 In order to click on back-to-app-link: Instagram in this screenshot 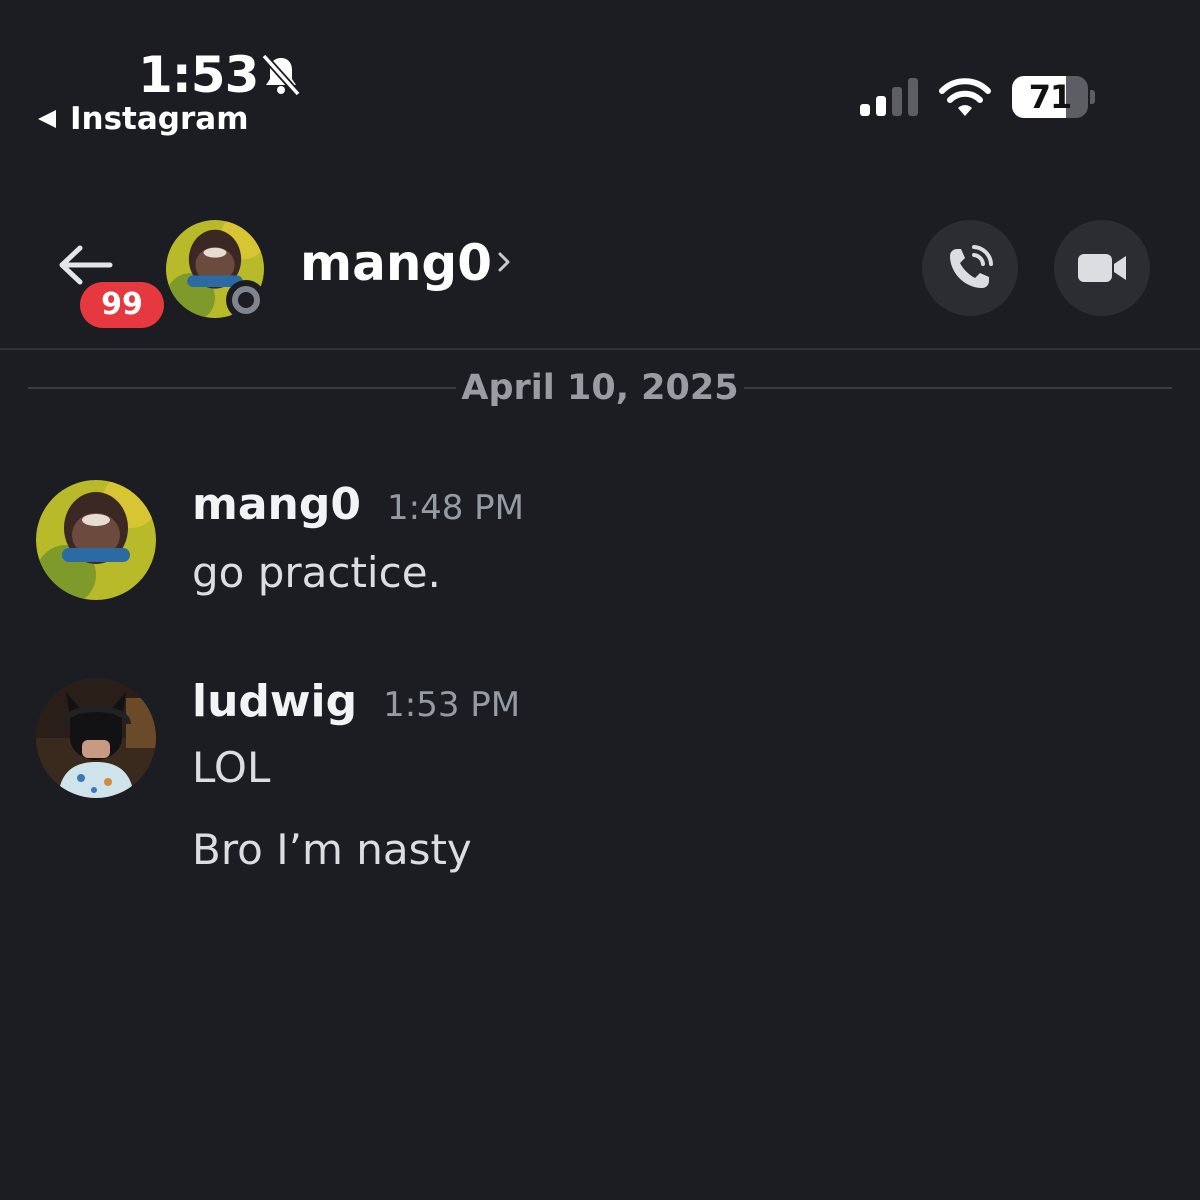, I will do `click(143, 119)`.